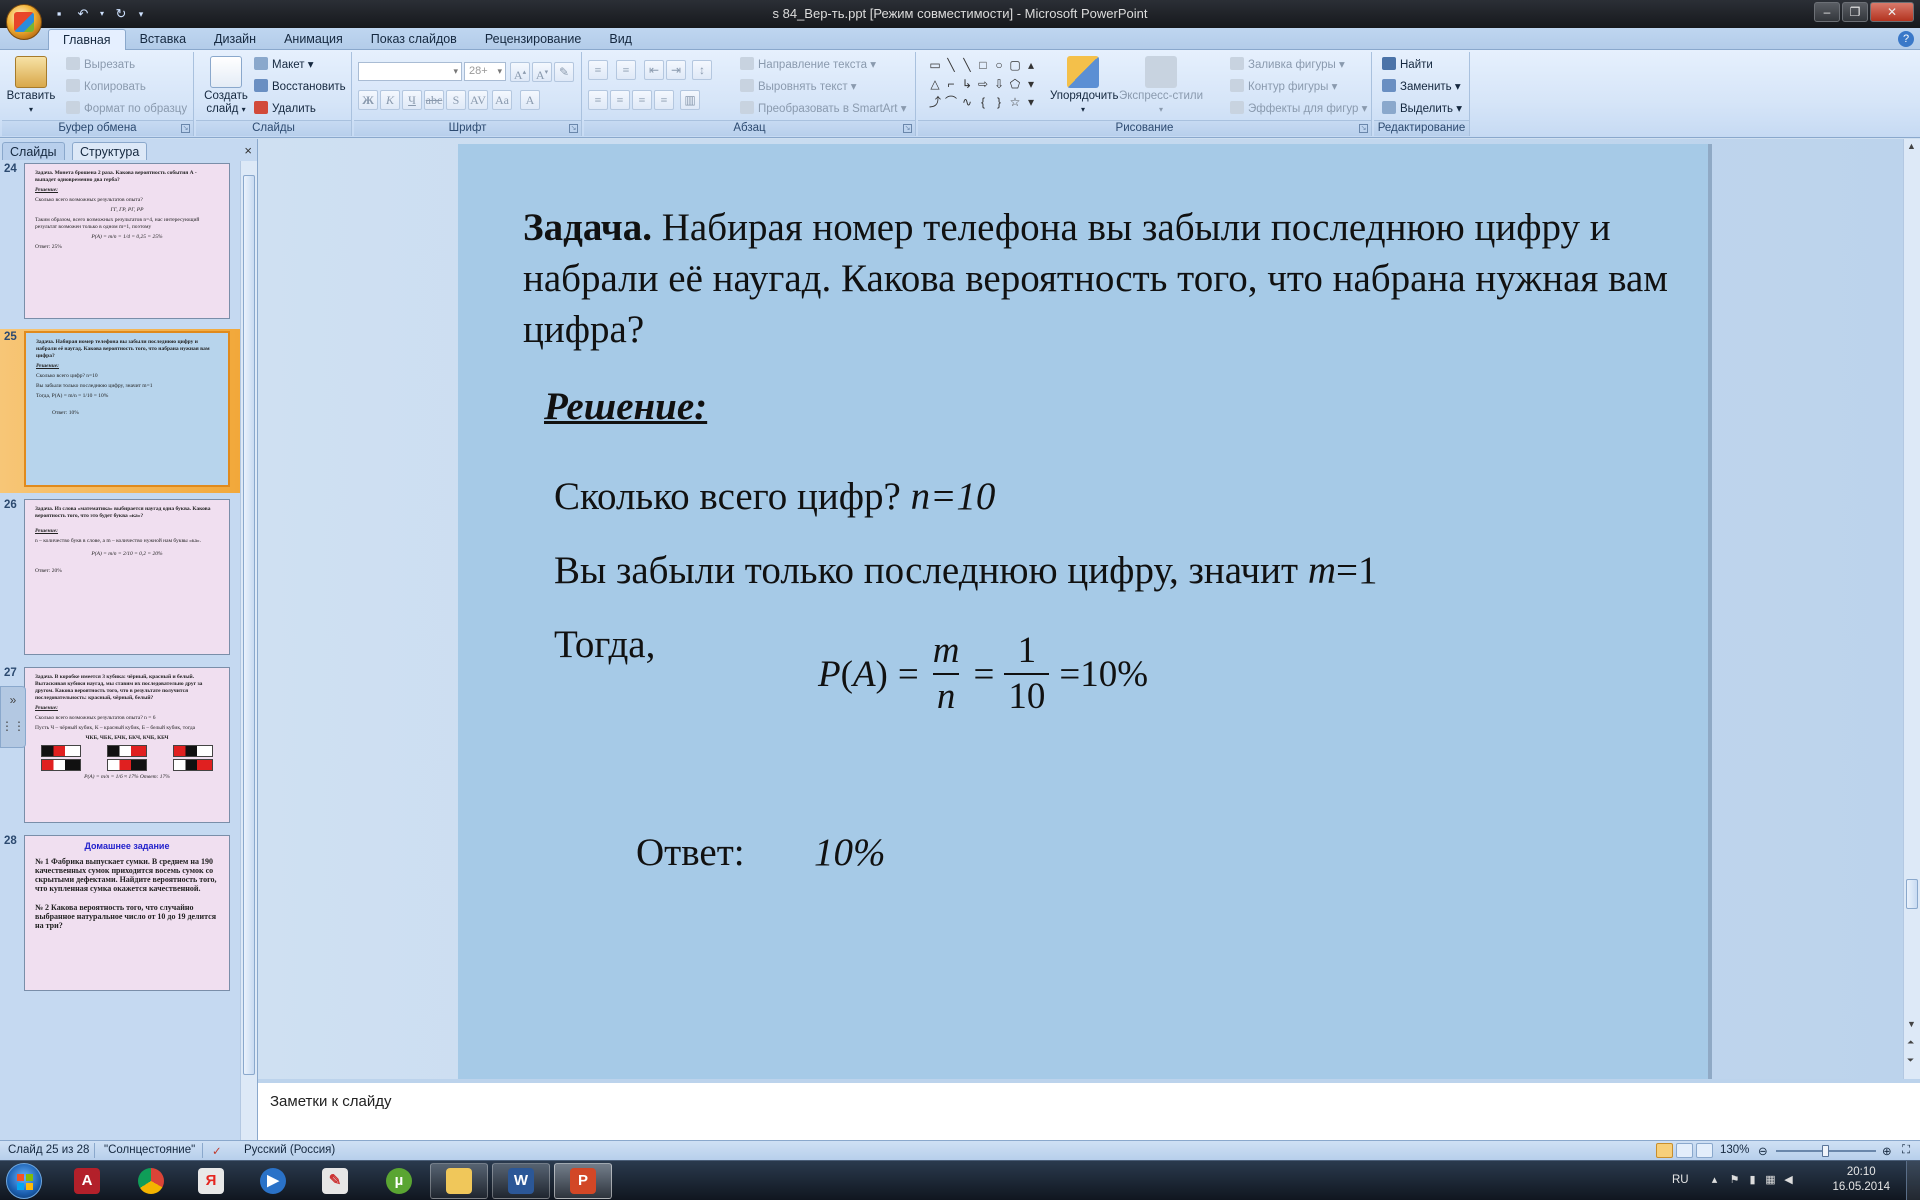 This screenshot has height=1200, width=1920. Describe the element at coordinates (823, 109) in the screenshot. I see `smartart-button: Преобразовать в SmartArt ▾` at that location.